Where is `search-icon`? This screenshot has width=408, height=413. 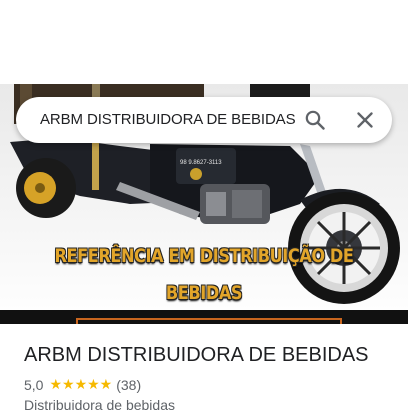
search-icon is located at coordinates (315, 120).